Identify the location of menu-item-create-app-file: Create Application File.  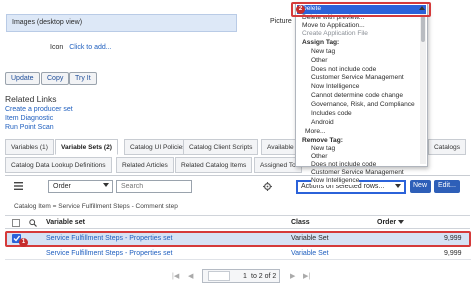
(335, 33).